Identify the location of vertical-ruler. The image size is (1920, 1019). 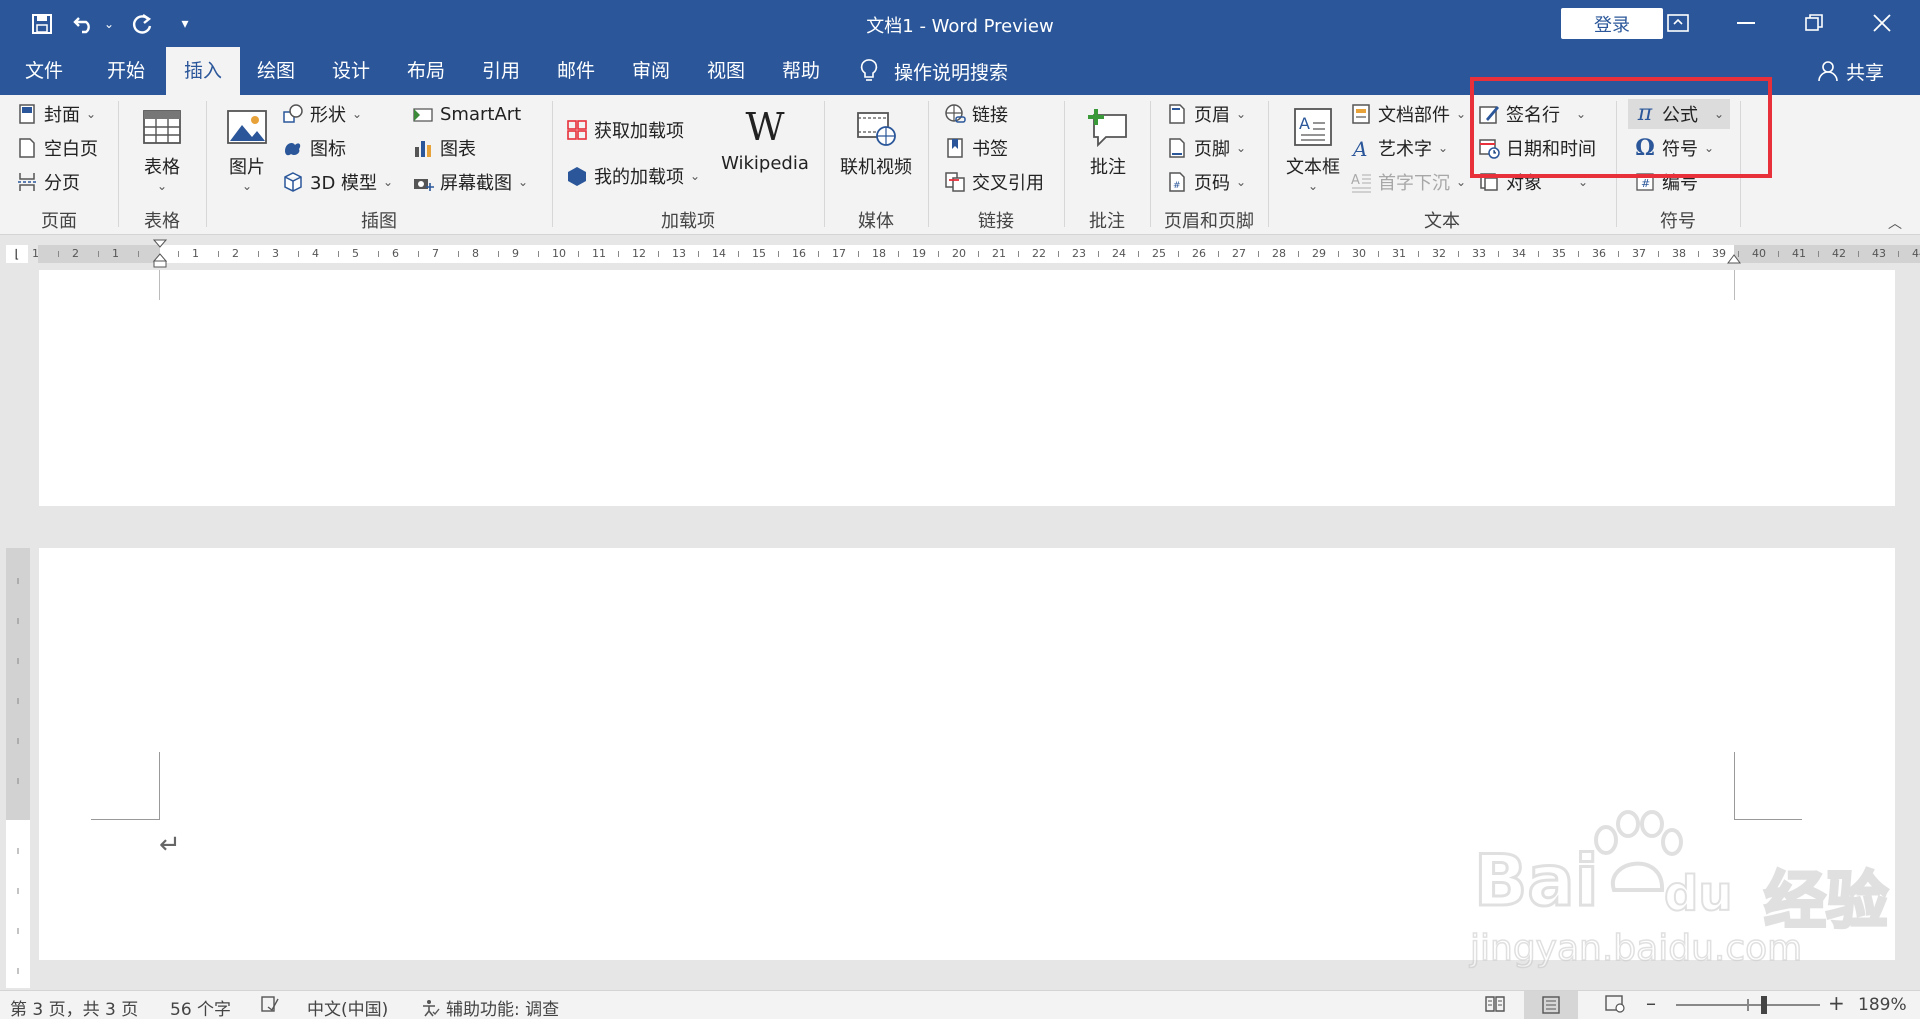
(18, 768).